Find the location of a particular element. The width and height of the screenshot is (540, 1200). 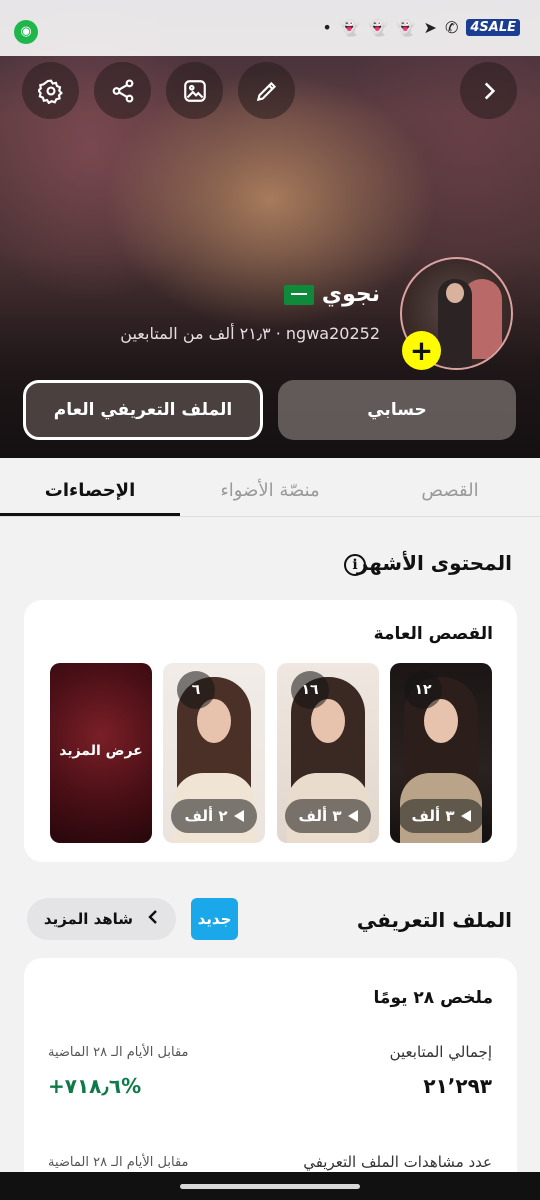

settings-icon is located at coordinates (50, 91).